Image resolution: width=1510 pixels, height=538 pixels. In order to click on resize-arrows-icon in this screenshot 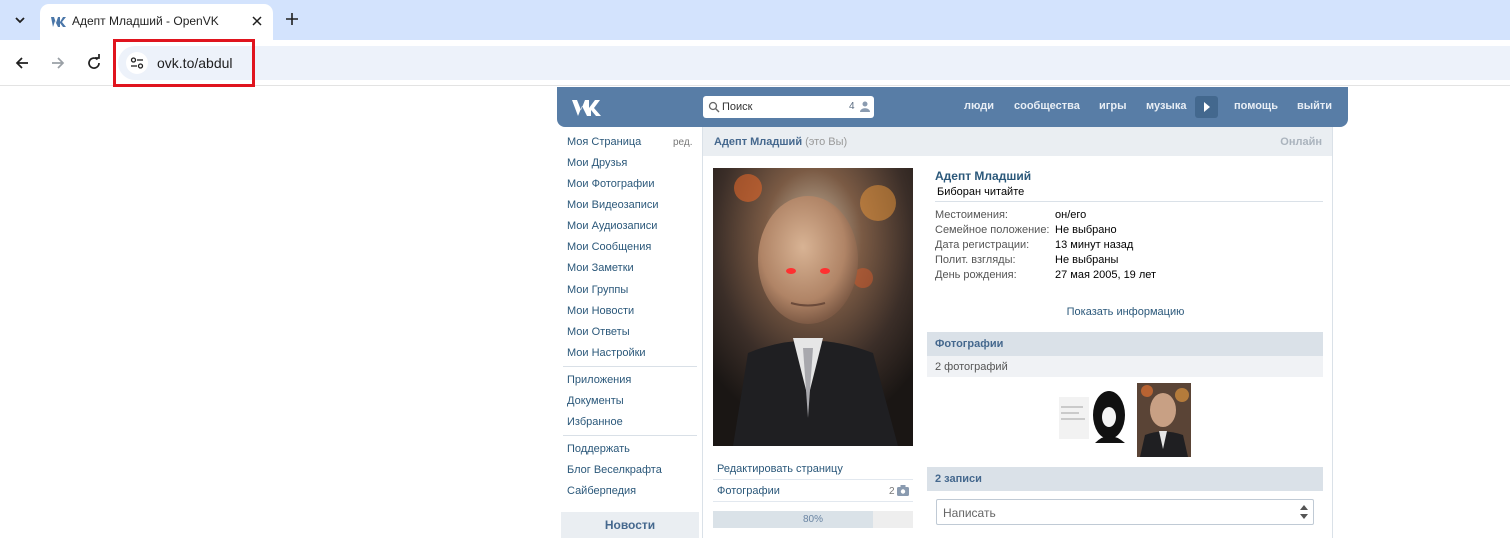, I will do `click(1304, 512)`.